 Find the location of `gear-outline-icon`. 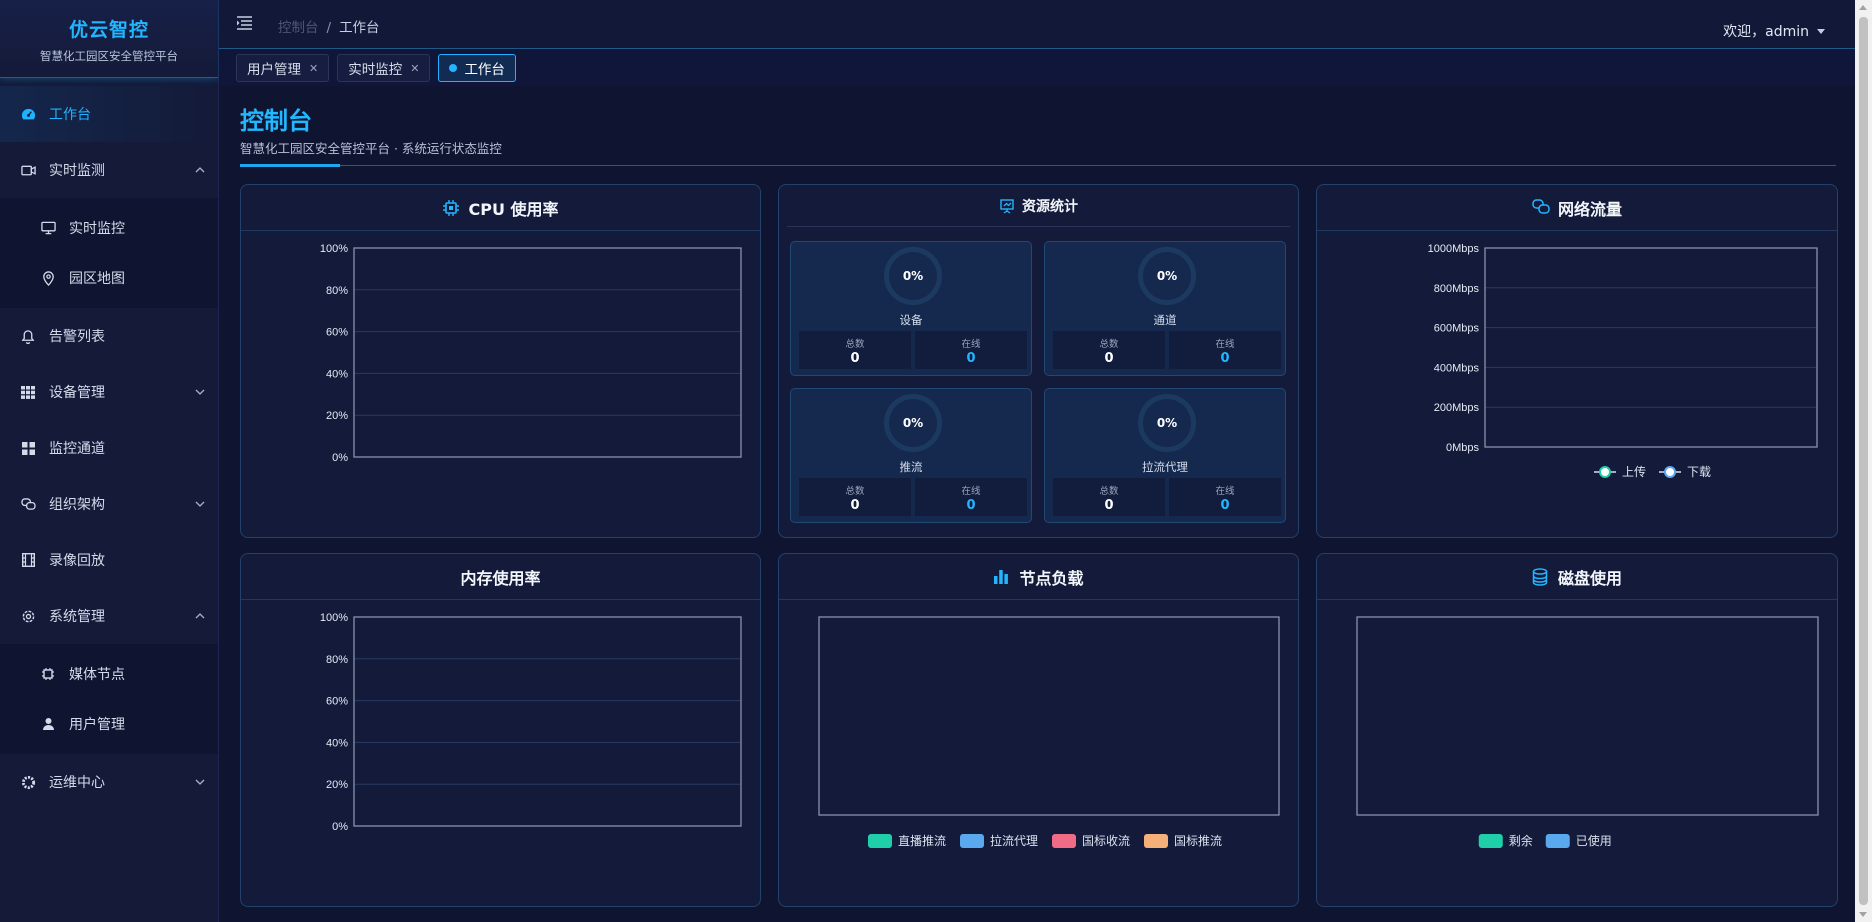

gear-outline-icon is located at coordinates (28, 616).